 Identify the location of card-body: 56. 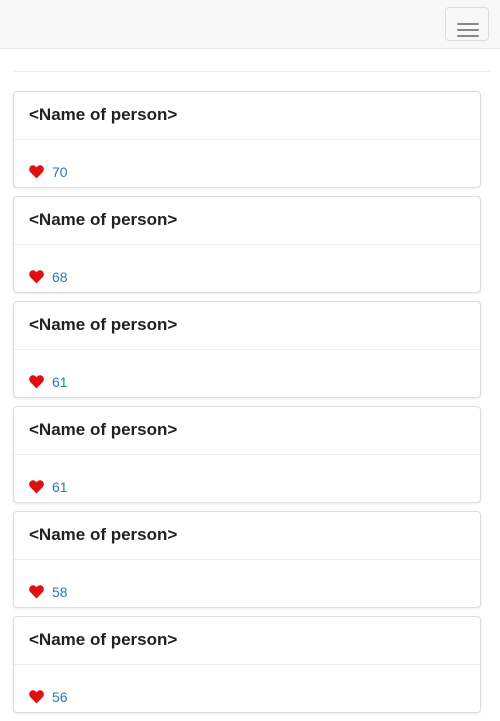
(247, 688).